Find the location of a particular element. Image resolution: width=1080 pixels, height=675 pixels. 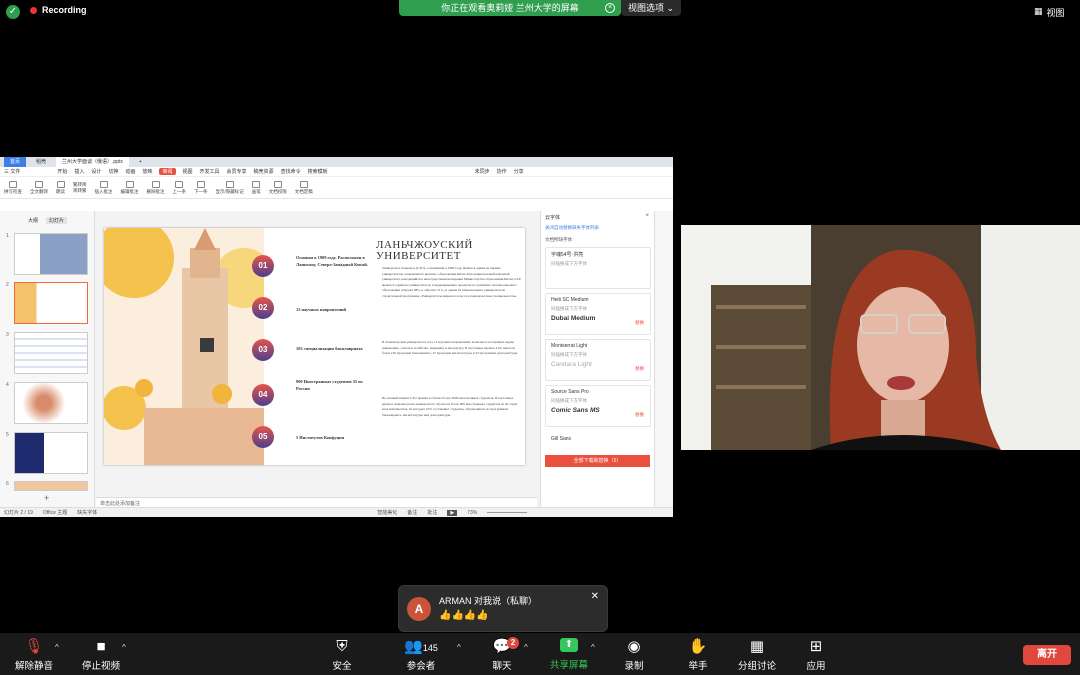

ribbon-insert-comment: 插入批注 is located at coordinates (104, 187).